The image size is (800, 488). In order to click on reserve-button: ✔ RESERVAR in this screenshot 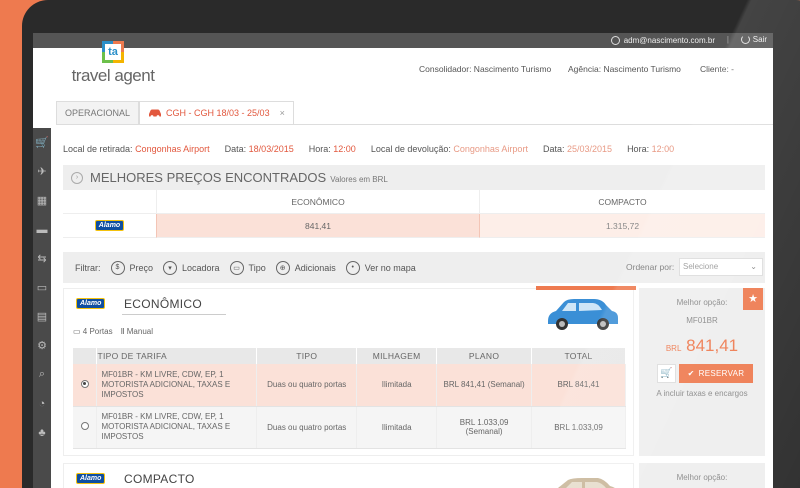, I will do `click(716, 373)`.